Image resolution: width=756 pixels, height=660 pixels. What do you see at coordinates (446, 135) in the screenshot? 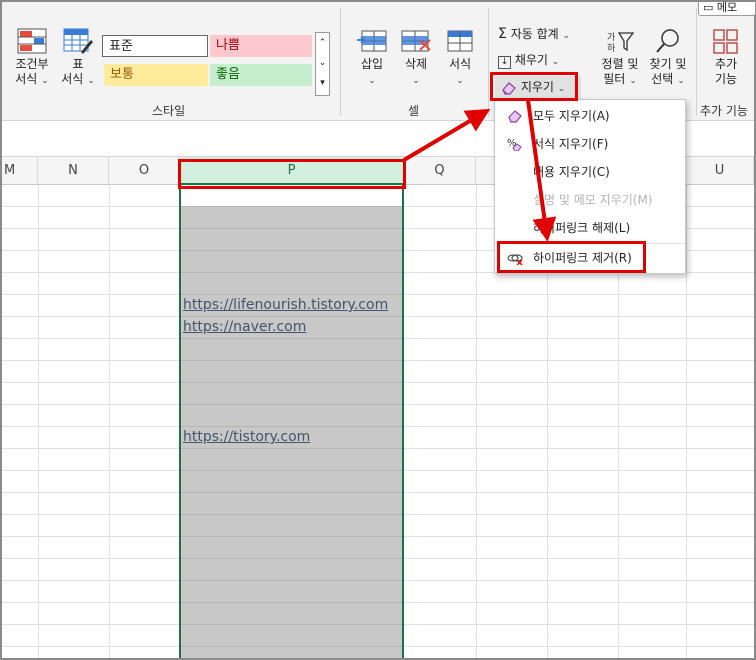
I see `arrow-to-clear-button` at bounding box center [446, 135].